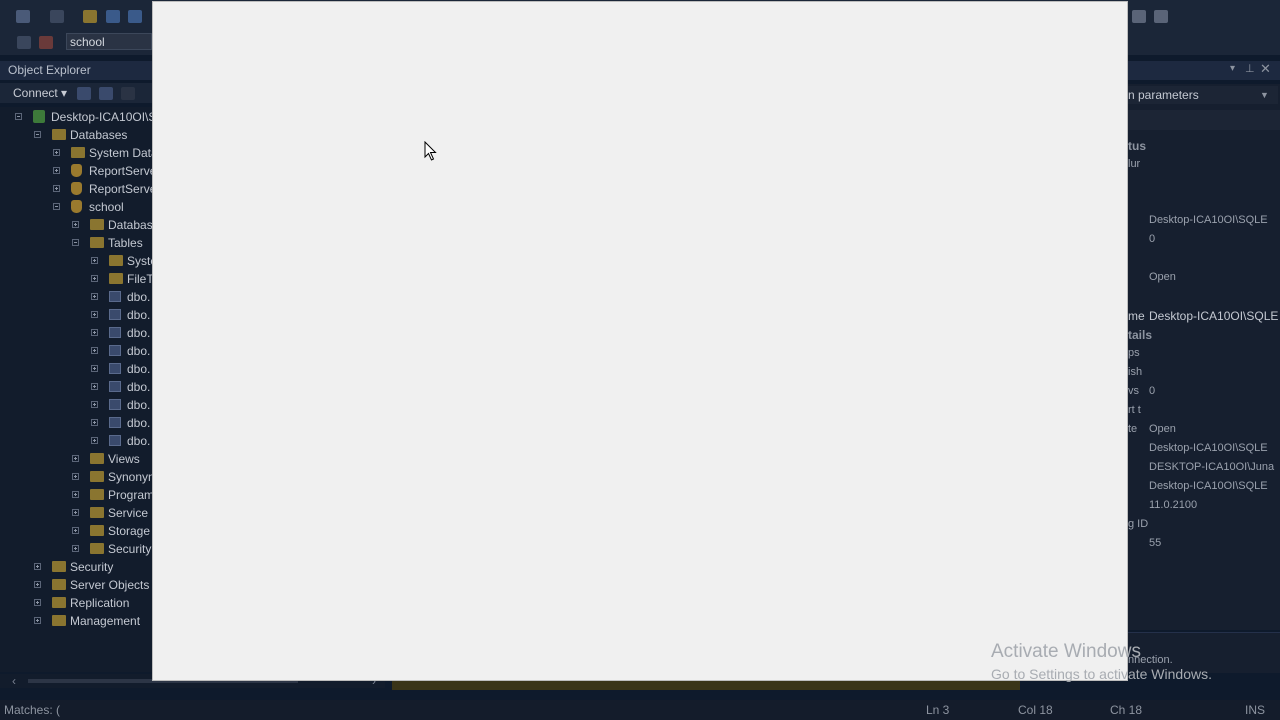 This screenshot has width=1280, height=720. I want to click on tree-node: school, so click(76, 207).